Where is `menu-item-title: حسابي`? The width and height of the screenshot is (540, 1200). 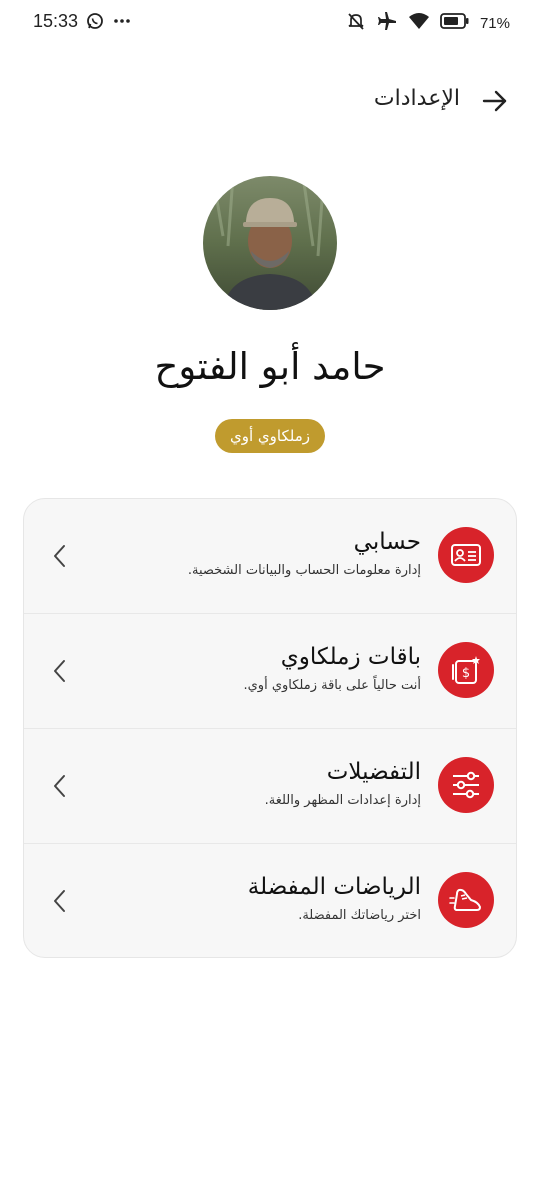
menu-item-title: حسابي is located at coordinates (387, 542).